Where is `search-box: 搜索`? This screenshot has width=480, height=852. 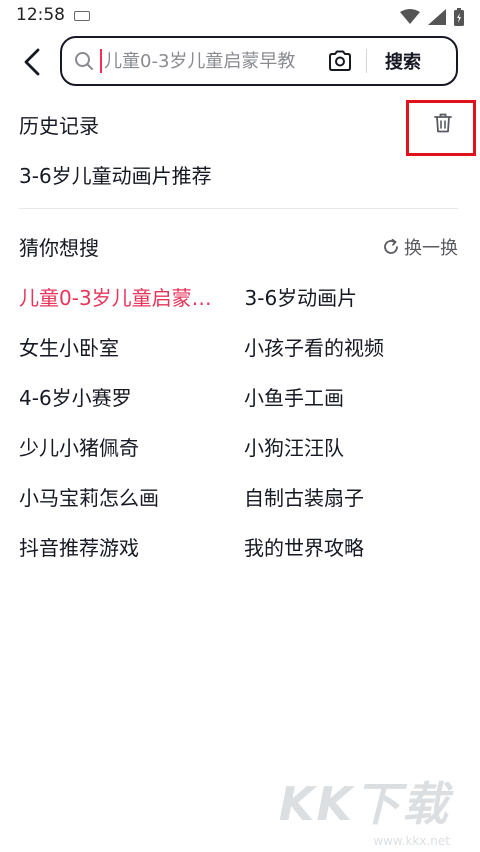
search-box: 搜索 is located at coordinates (259, 61).